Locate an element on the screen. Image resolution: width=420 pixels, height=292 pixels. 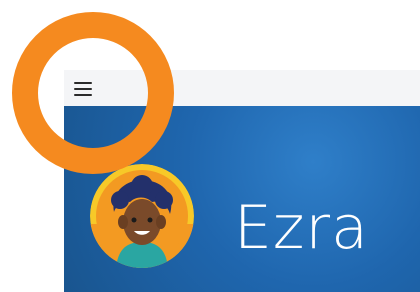
brand-name: Ezra is located at coordinates (301, 228).